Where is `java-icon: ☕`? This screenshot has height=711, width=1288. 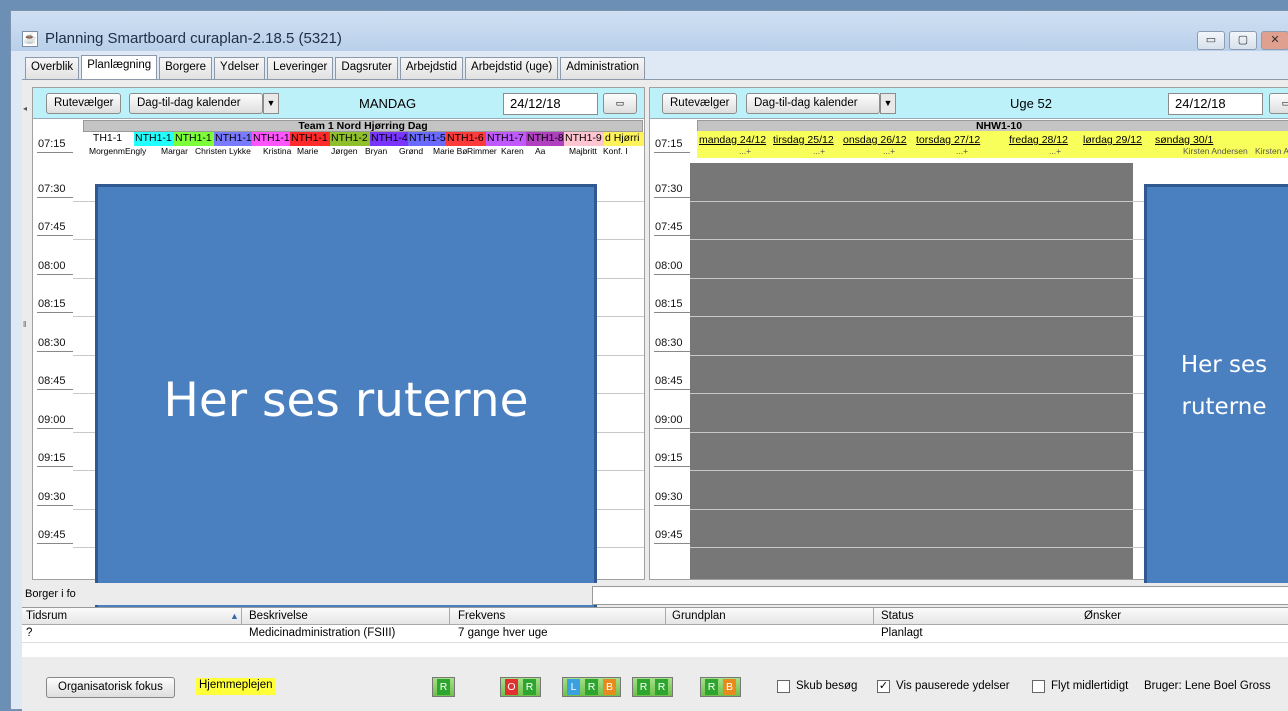
java-icon: ☕ is located at coordinates (30, 39).